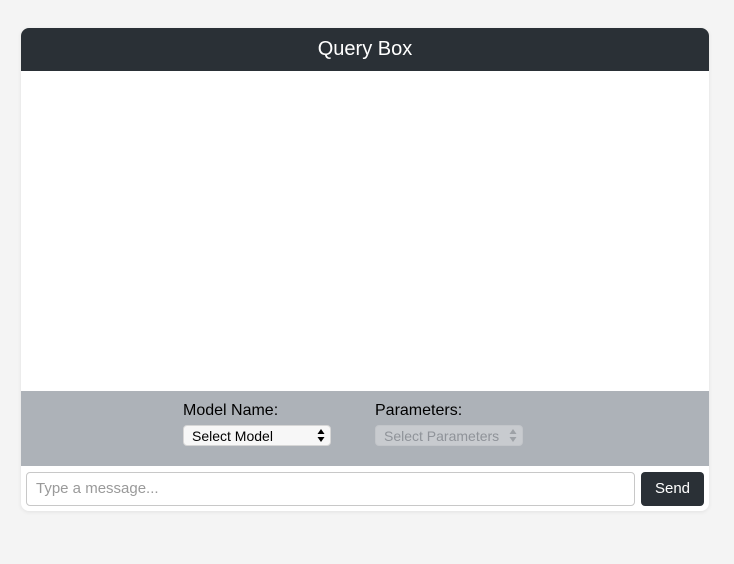 Image resolution: width=734 pixels, height=564 pixels. I want to click on composer: Send, so click(365, 488).